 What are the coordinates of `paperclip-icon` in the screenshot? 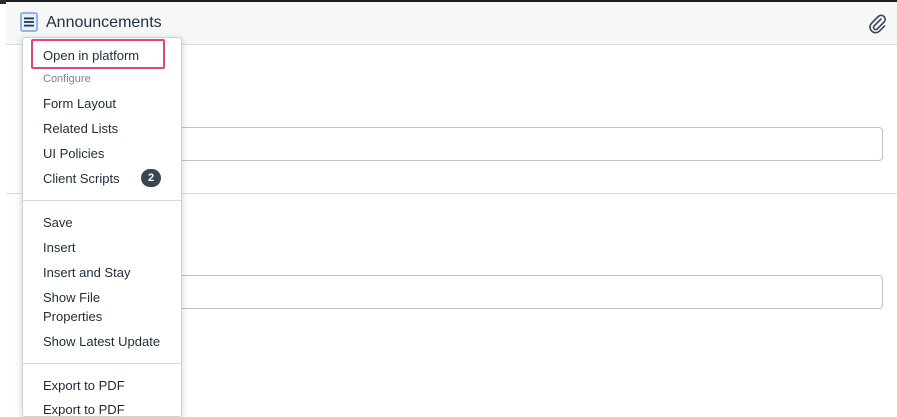 It's located at (877, 24).